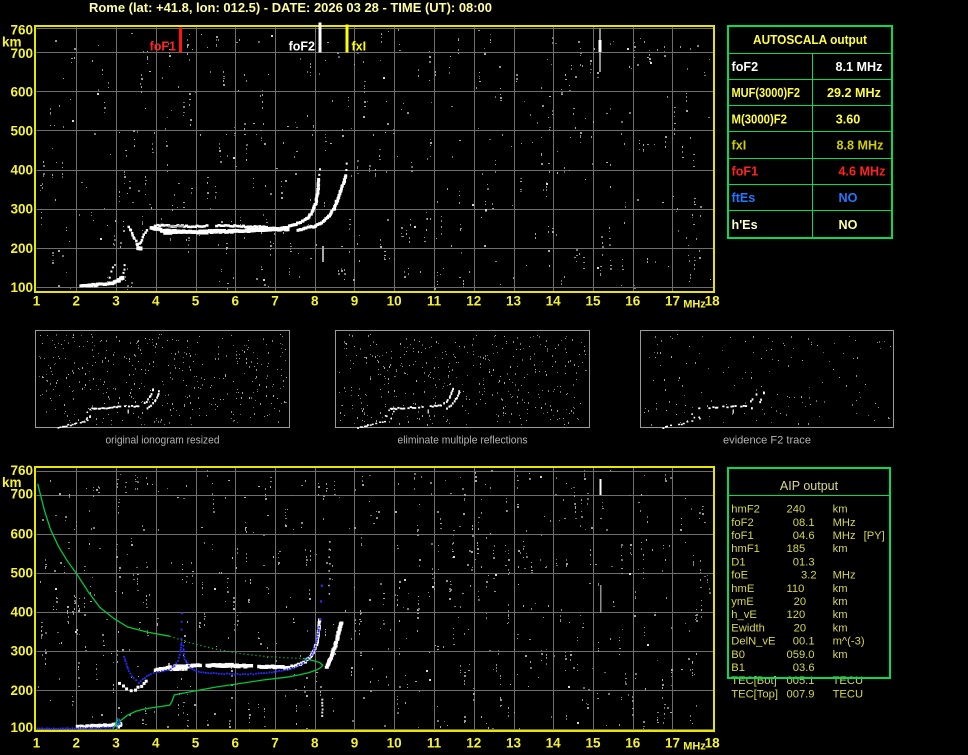  I want to click on svg-text: 1, so click(37, 301).